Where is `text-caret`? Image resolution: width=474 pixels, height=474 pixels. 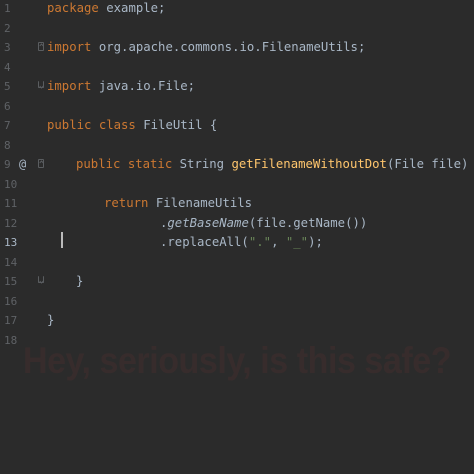 text-caret is located at coordinates (62, 240).